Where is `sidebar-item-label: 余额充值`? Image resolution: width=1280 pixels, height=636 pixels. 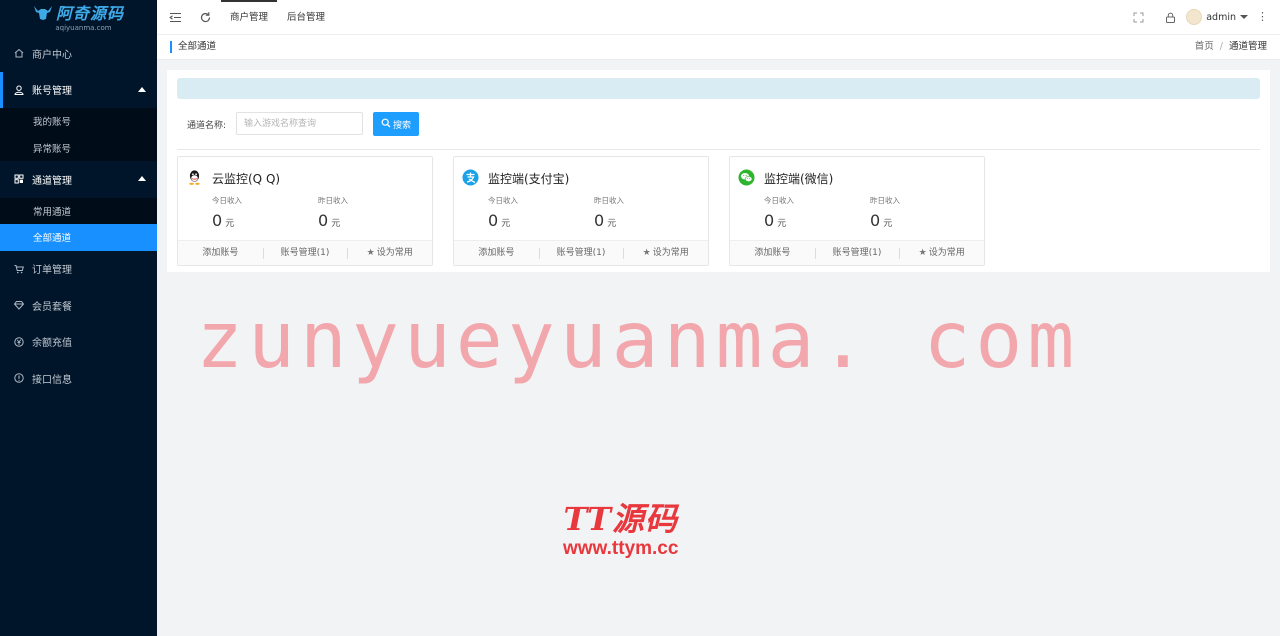
sidebar-item-label: 余额充值 is located at coordinates (52, 344).